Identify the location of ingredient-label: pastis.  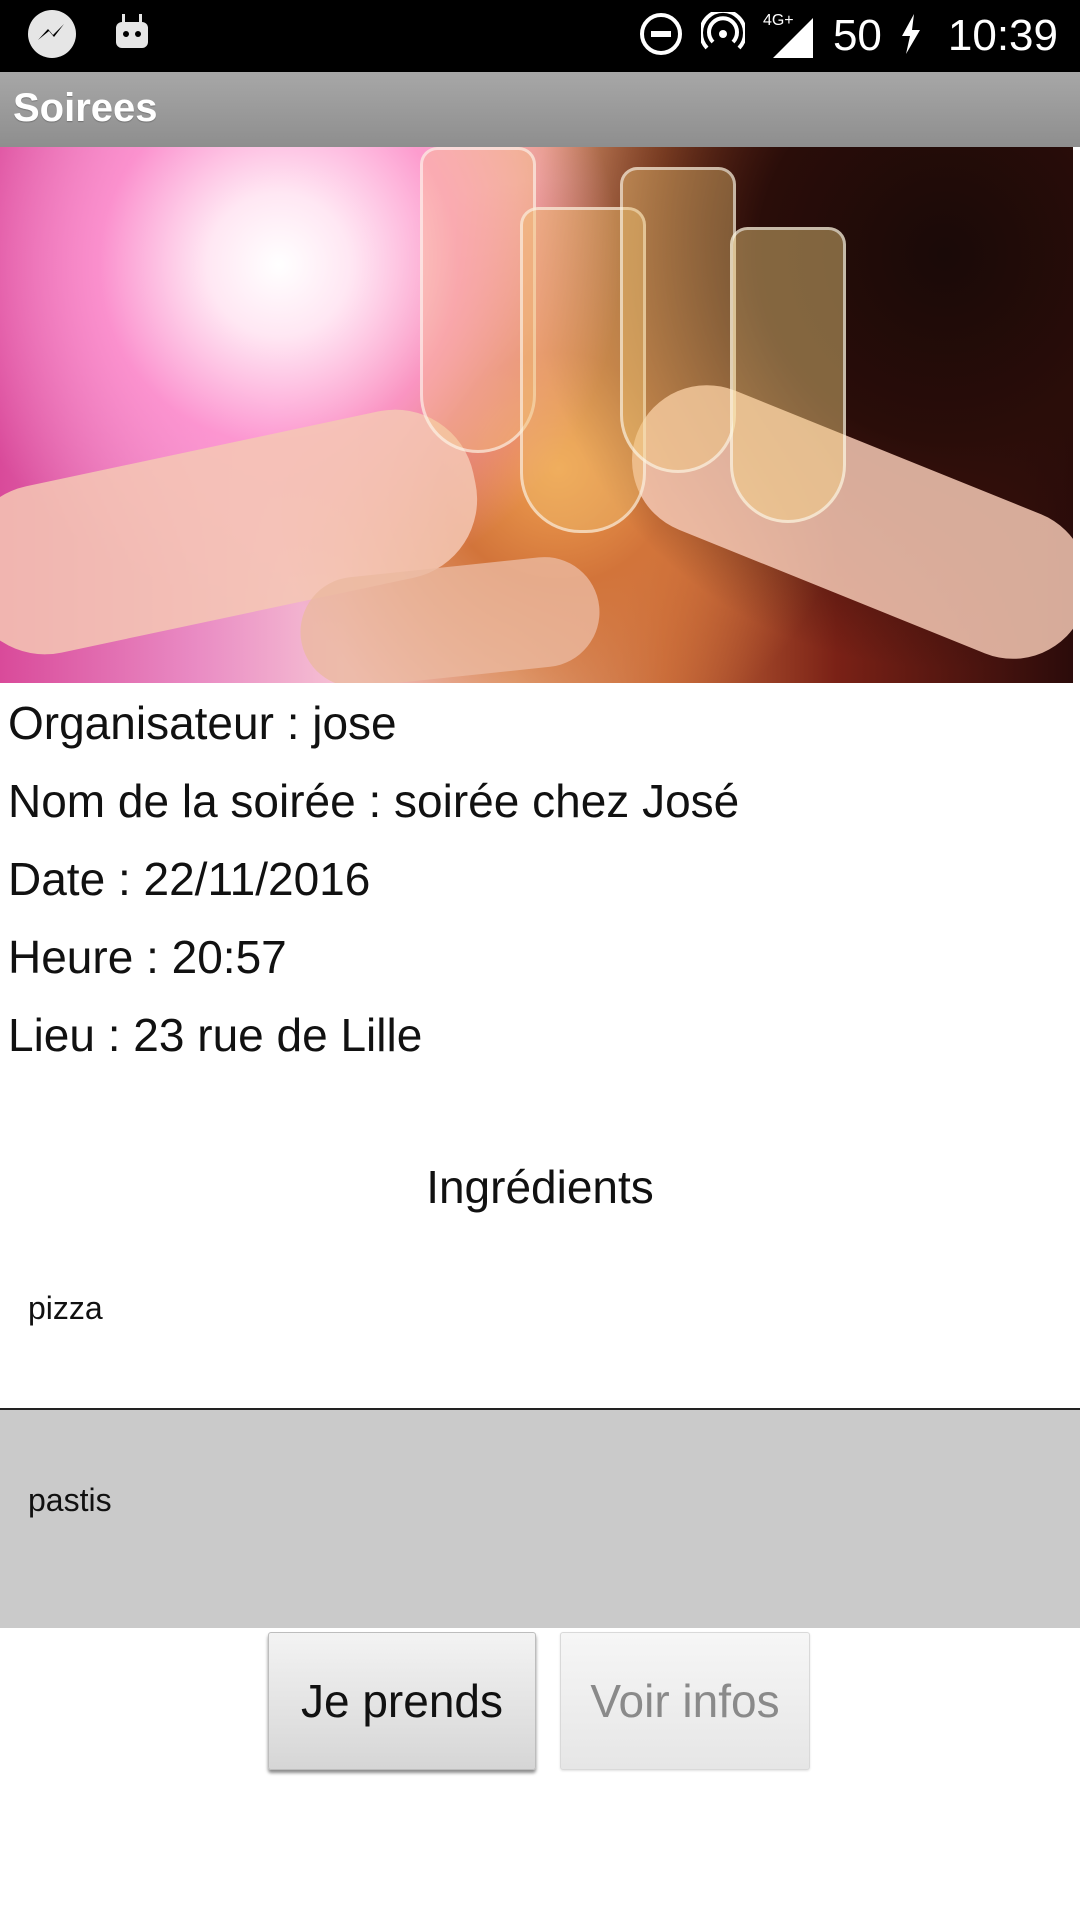
(70, 1500).